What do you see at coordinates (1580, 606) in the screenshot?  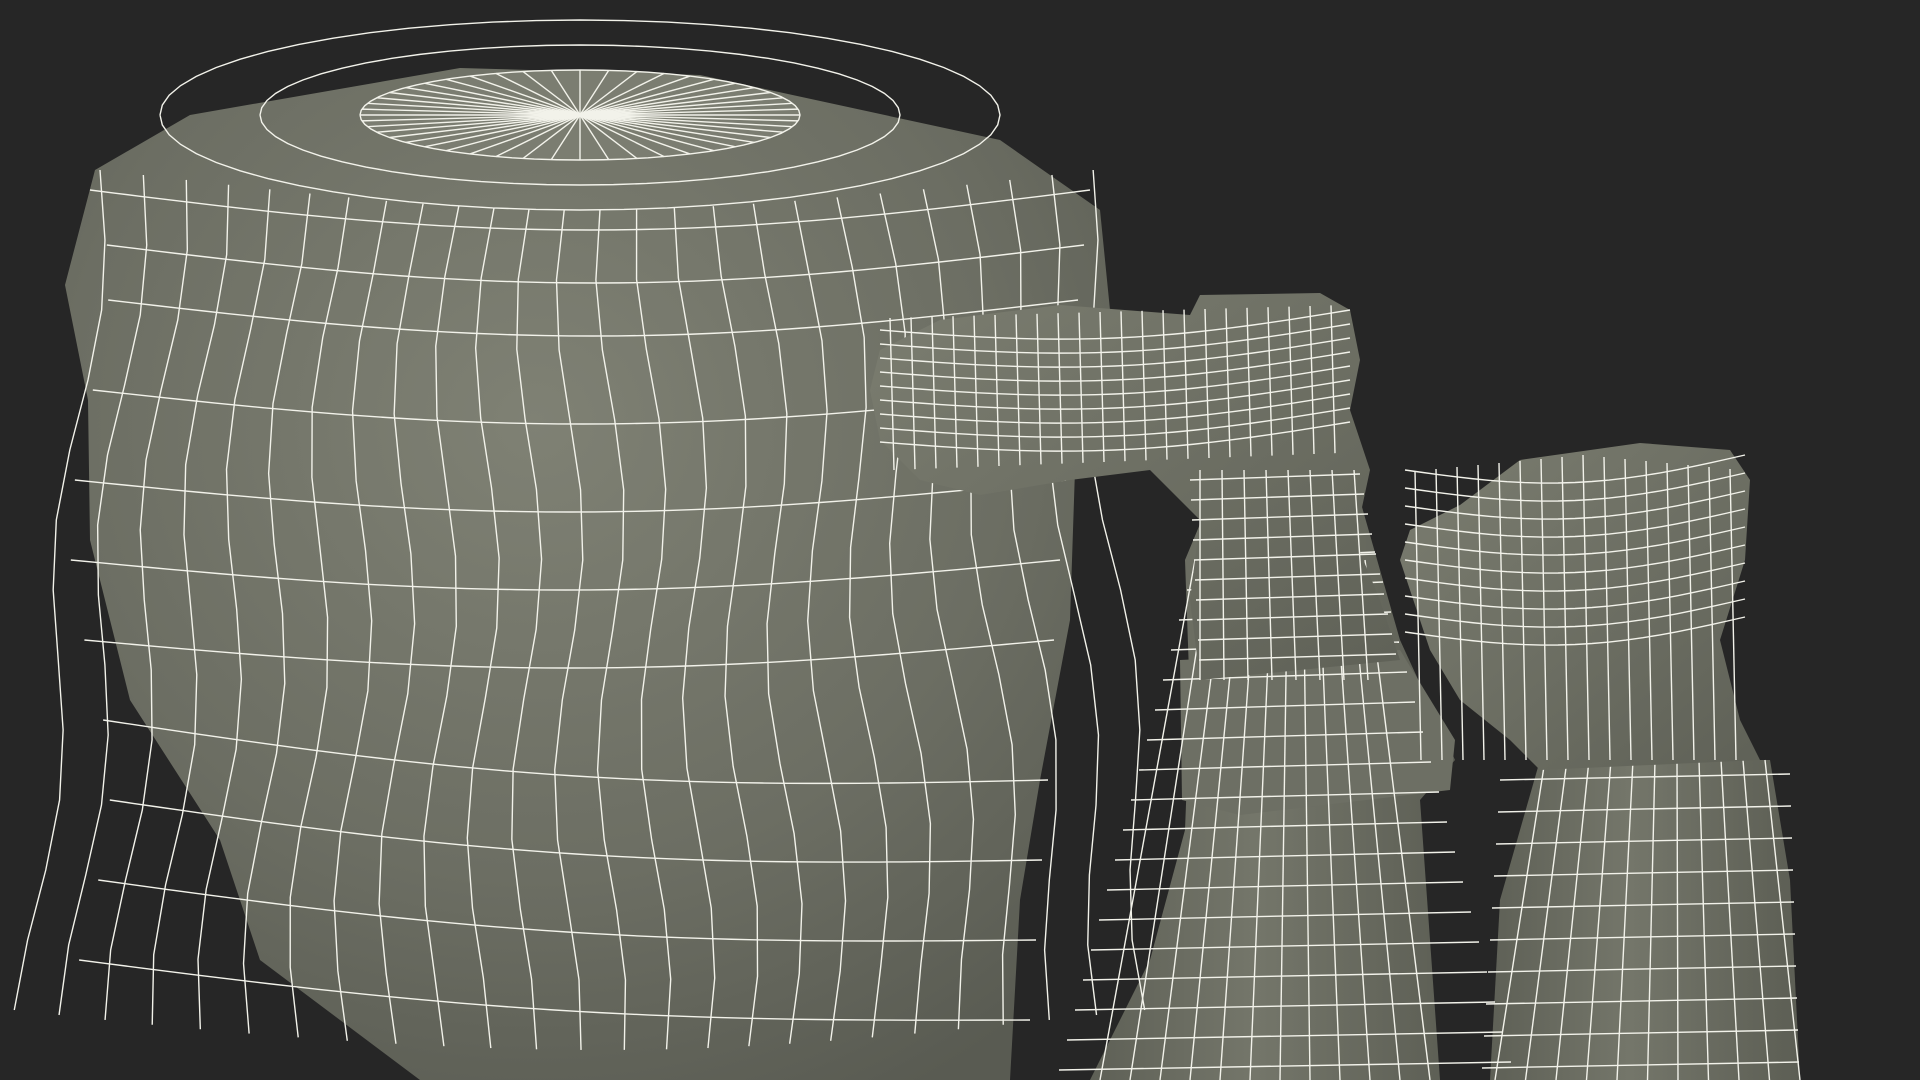 I see `right-handle` at bounding box center [1580, 606].